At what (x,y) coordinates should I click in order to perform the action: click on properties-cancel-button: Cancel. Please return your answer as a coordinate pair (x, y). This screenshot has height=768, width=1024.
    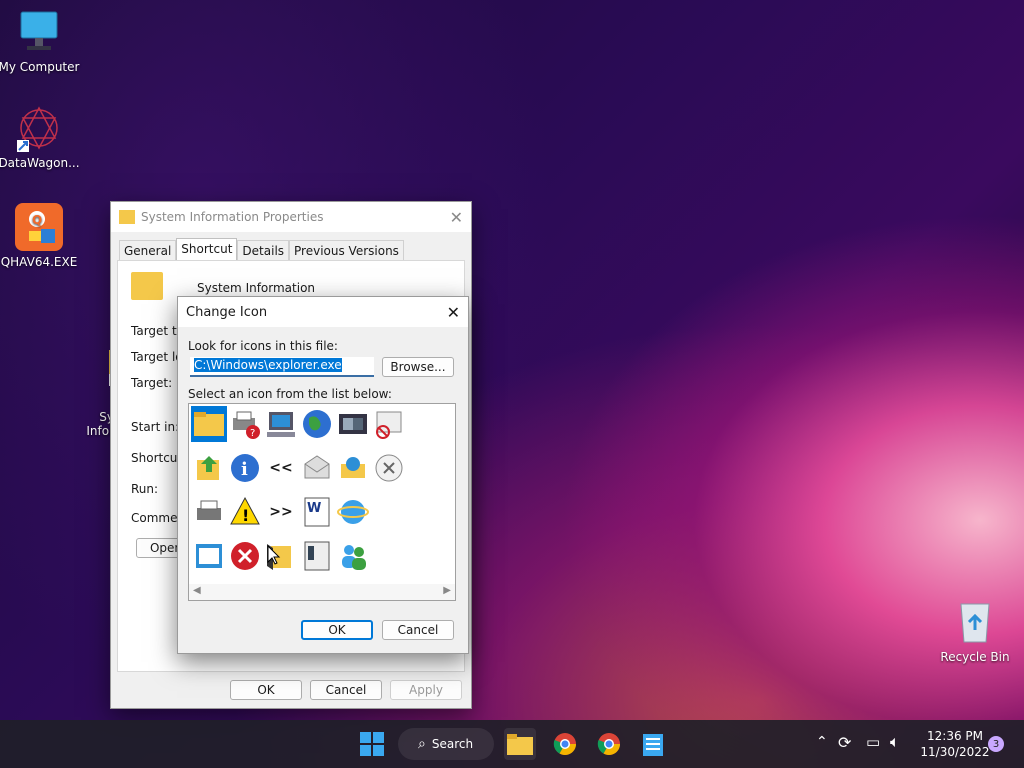
    Looking at the image, I should click on (346, 690).